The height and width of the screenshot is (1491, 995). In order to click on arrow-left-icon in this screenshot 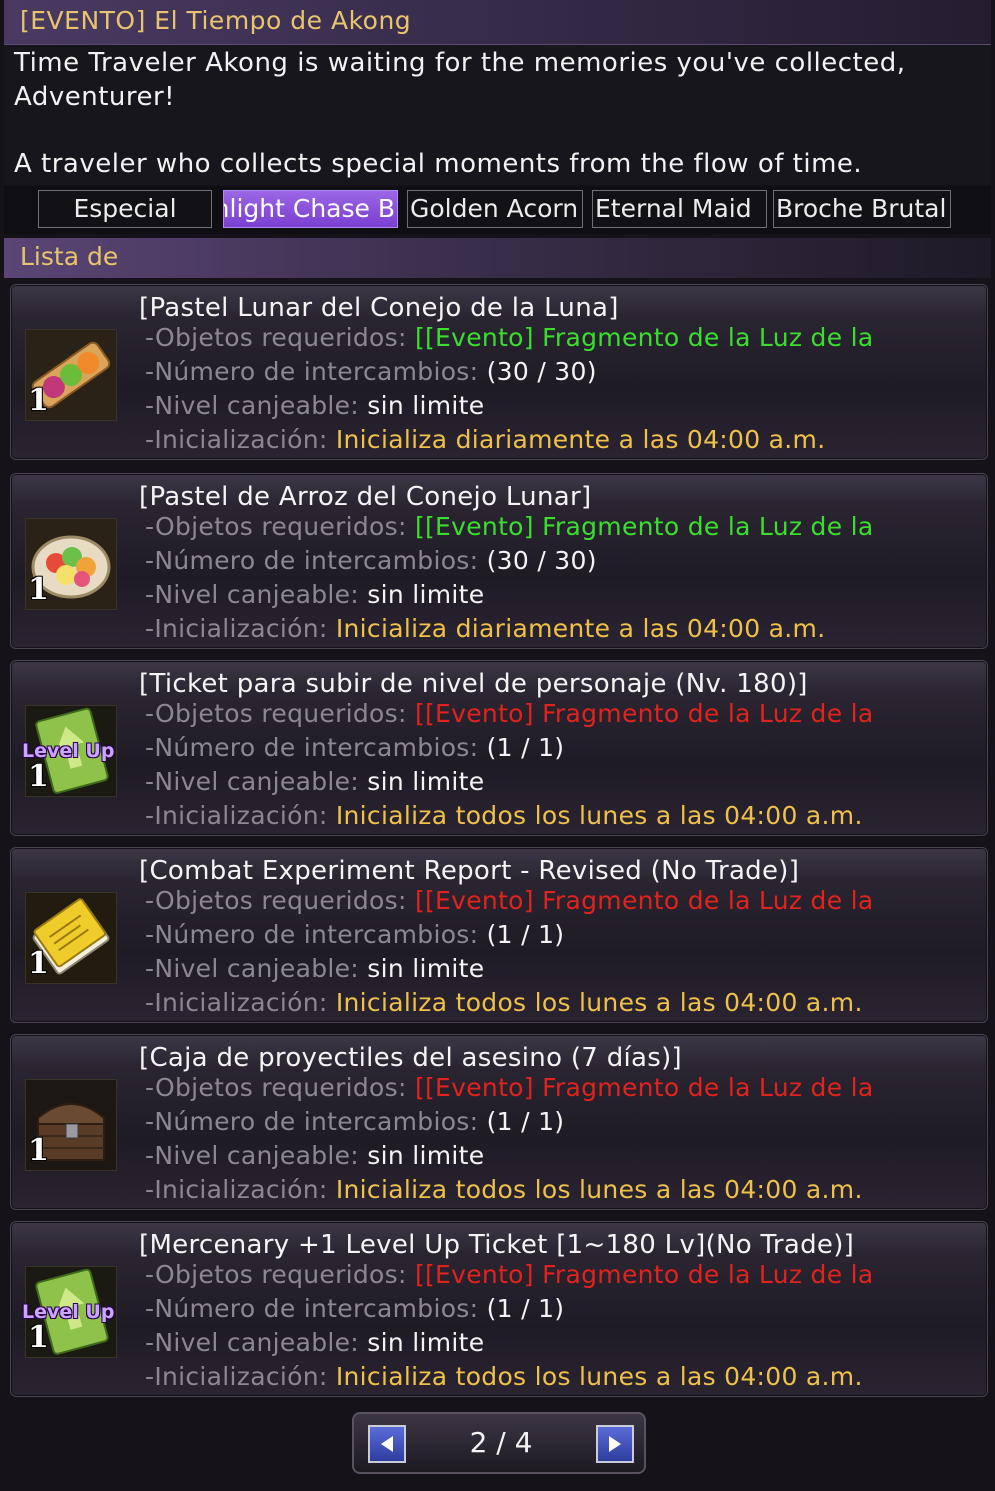, I will do `click(387, 1444)`.